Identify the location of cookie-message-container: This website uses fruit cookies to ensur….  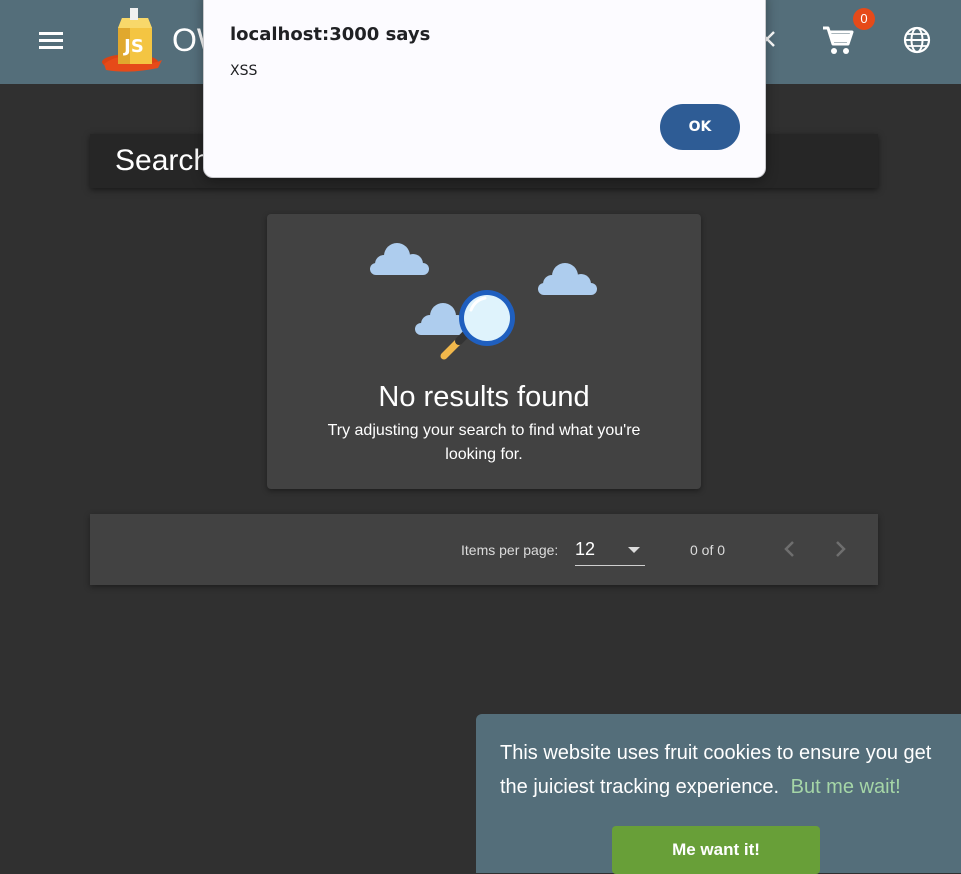
(725, 770).